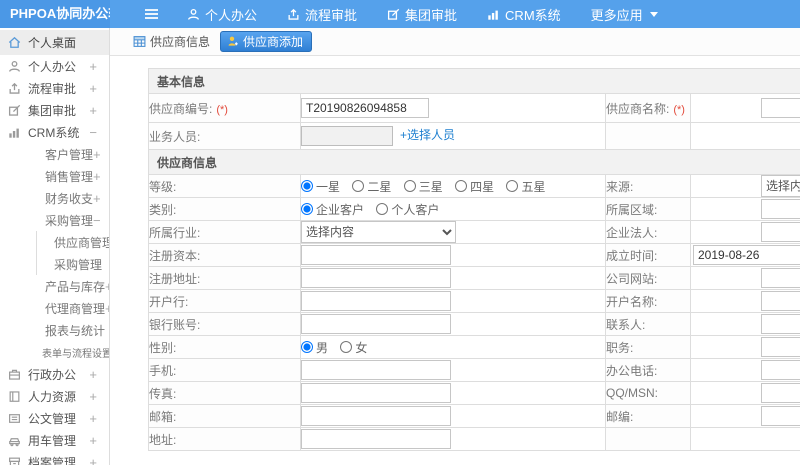 The height and width of the screenshot is (465, 800). What do you see at coordinates (224, 108) in the screenshot?
I see `supplier-no-label: 供应商编号: (*)` at bounding box center [224, 108].